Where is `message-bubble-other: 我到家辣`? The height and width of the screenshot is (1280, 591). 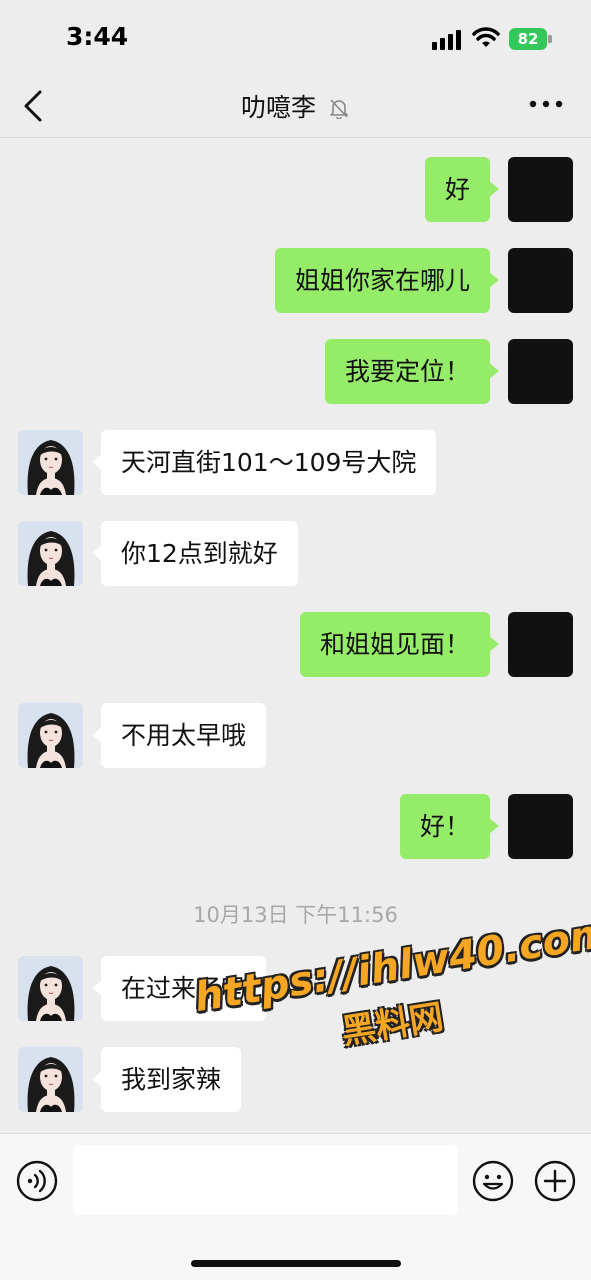
message-bubble-other: 我到家辣 is located at coordinates (166, 1079).